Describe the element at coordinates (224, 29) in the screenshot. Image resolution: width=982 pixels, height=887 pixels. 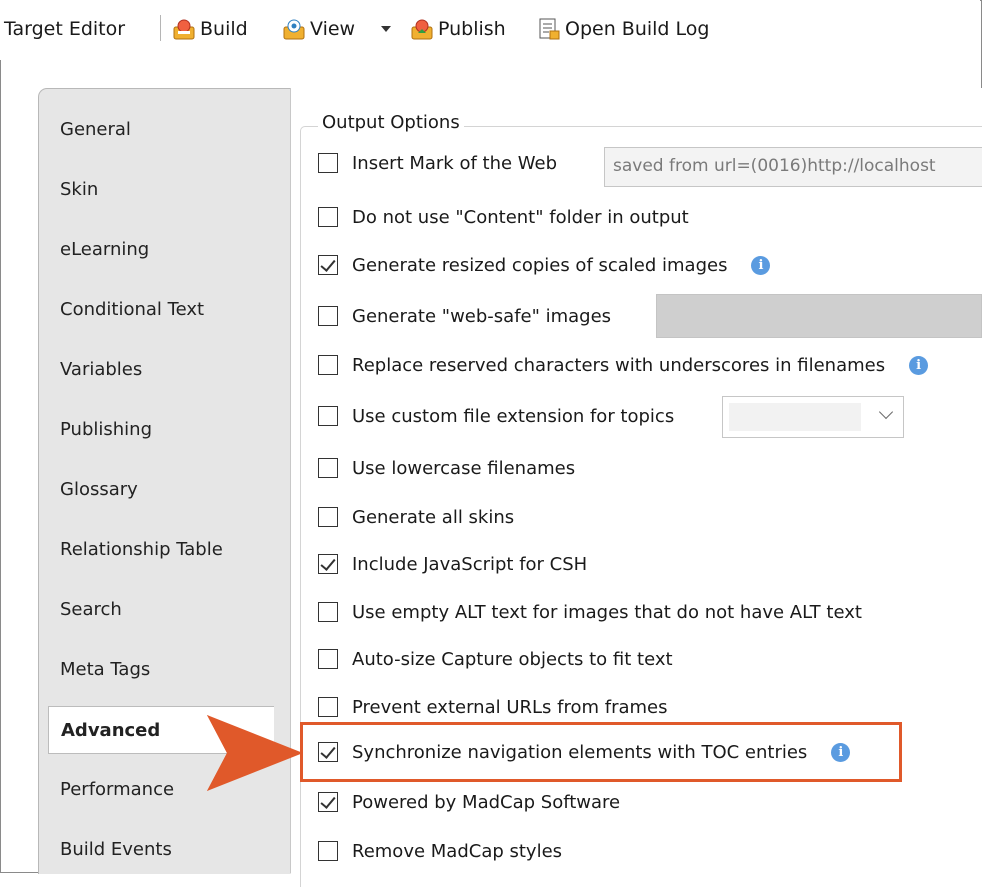
I see `build-label: Build` at that location.